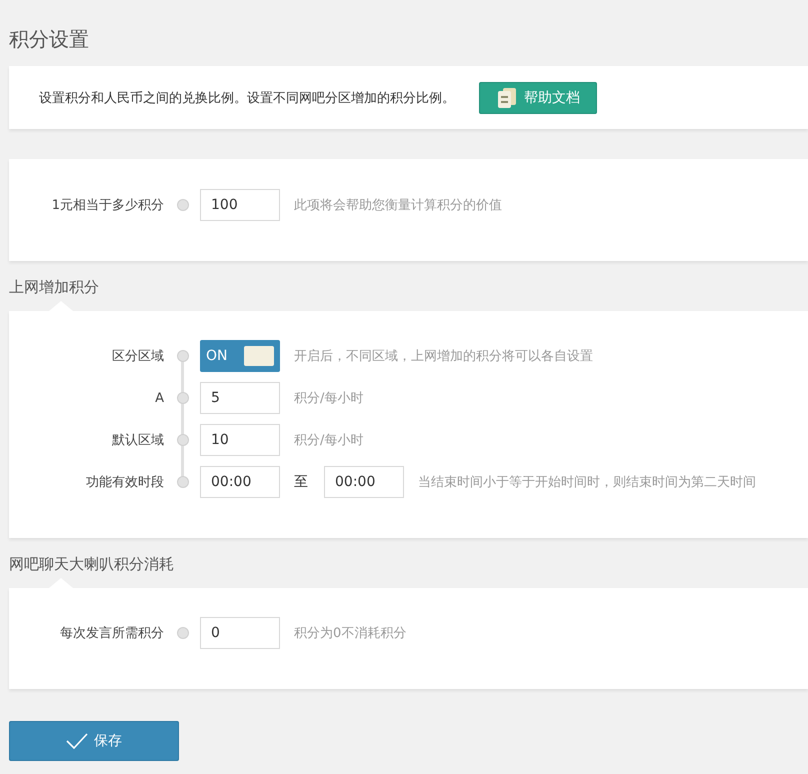  I want to click on input-field: 0, so click(240, 633).